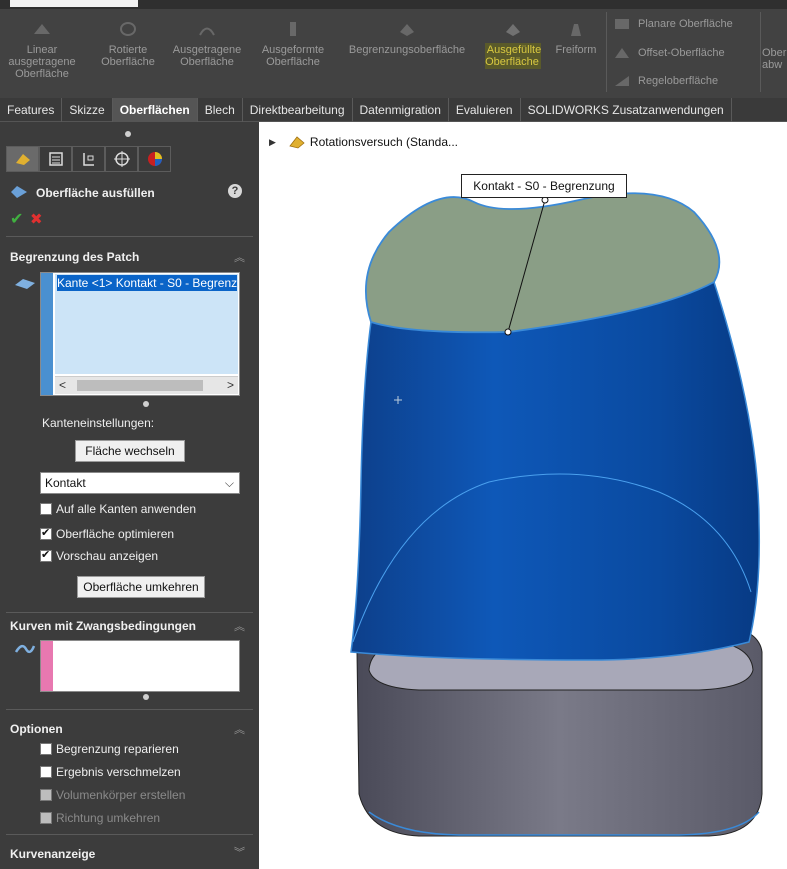 Image resolution: width=787 pixels, height=869 pixels. I want to click on tab-sketch: Skizze, so click(87, 110).